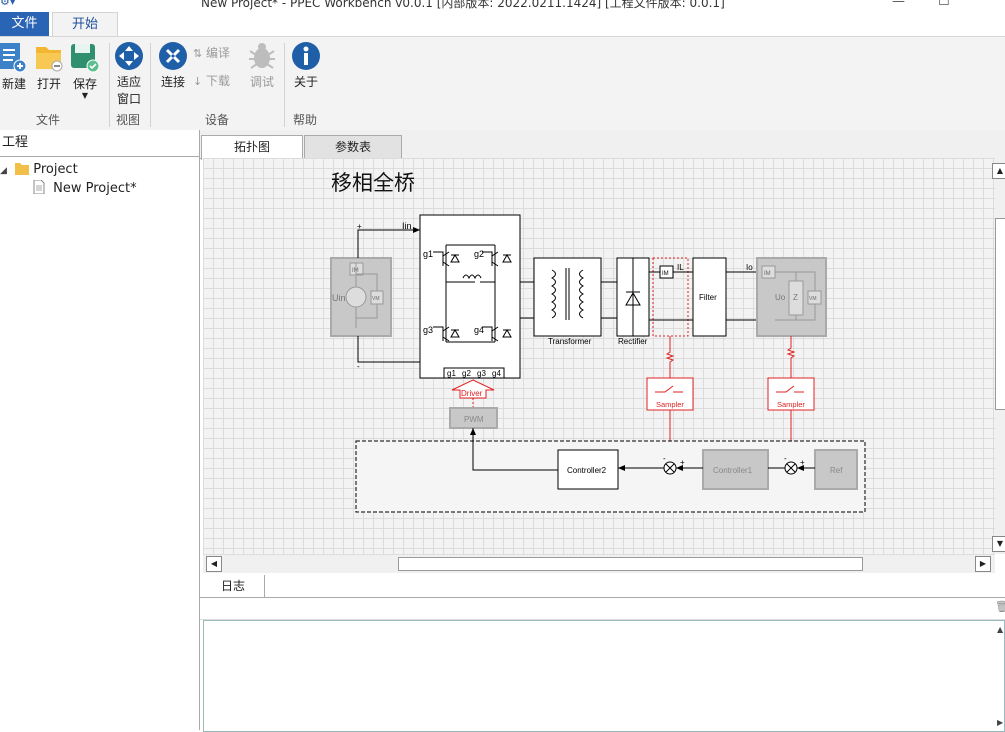  I want to click on sampler-left: Sampler, so click(670, 394).